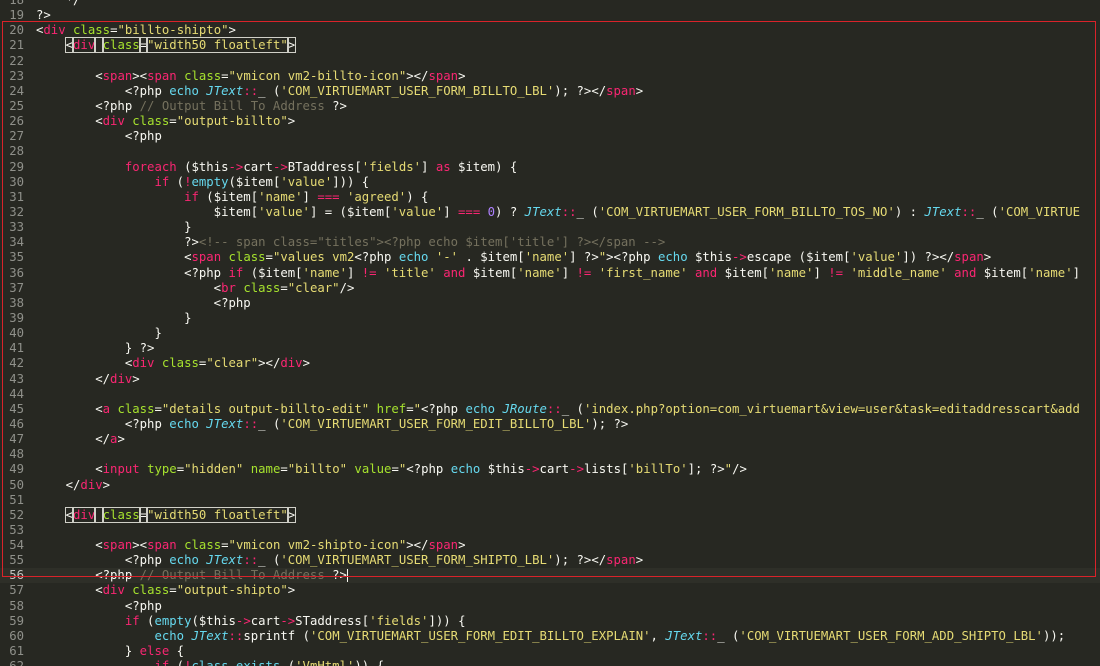 The width and height of the screenshot is (1100, 666). Describe the element at coordinates (550, 662) in the screenshot. I see `code-line: 62 if (!class_exists ('VmHtml')) {` at that location.